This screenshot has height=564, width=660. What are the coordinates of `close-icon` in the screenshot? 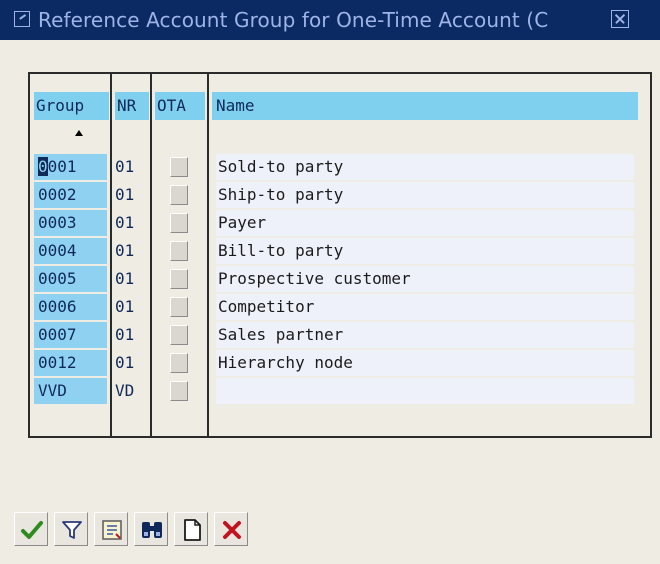 It's located at (620, 19).